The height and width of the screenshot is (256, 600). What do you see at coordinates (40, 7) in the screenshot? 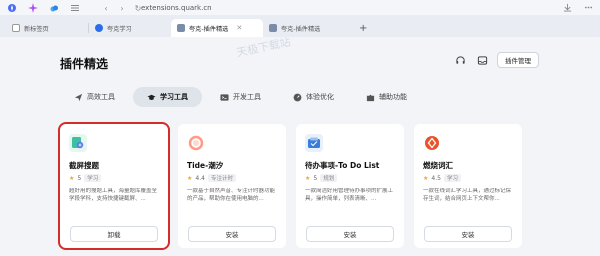
I see `toolbar-left` at bounding box center [40, 7].